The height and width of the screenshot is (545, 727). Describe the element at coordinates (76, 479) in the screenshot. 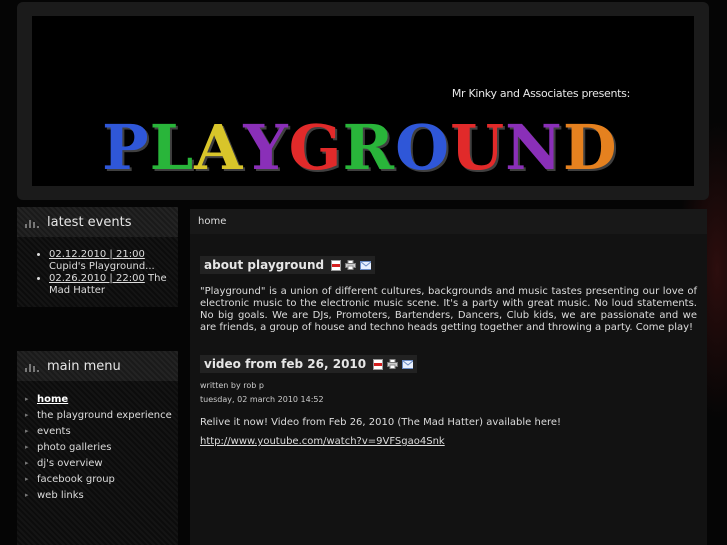

I see `menu-link-facebook-group: facebook group` at that location.